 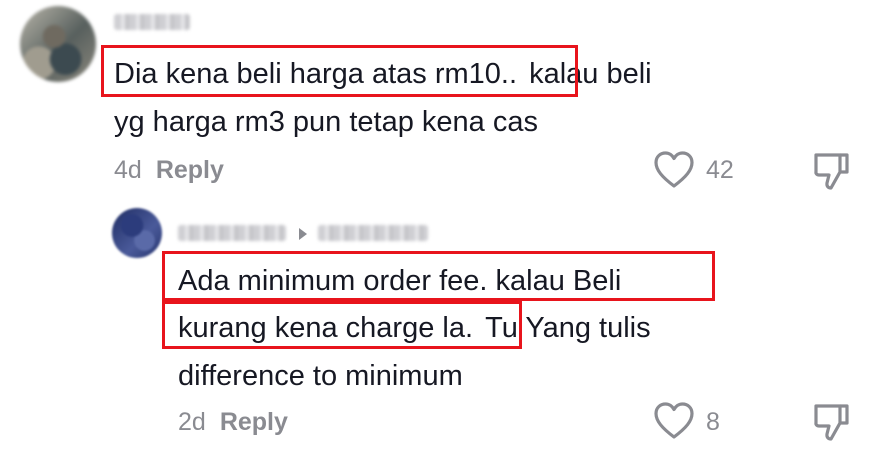 I want to click on like-count: 42, so click(x=720, y=170).